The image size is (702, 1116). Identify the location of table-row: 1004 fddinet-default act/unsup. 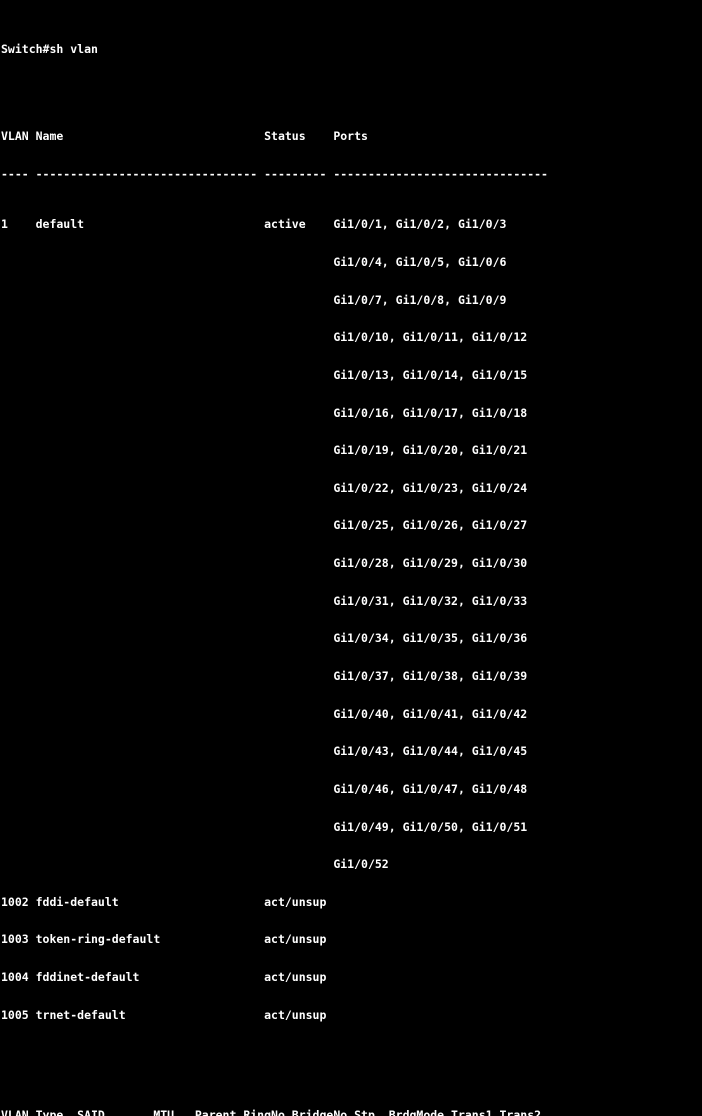
(164, 977).